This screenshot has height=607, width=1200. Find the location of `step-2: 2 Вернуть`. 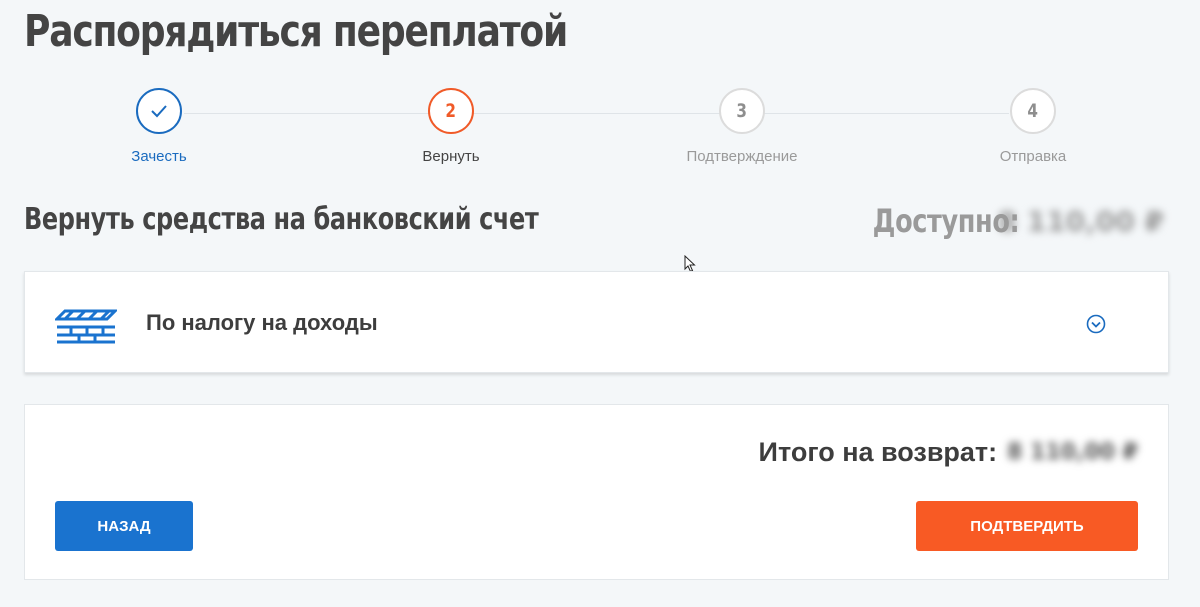

step-2: 2 Вернуть is located at coordinates (451, 126).